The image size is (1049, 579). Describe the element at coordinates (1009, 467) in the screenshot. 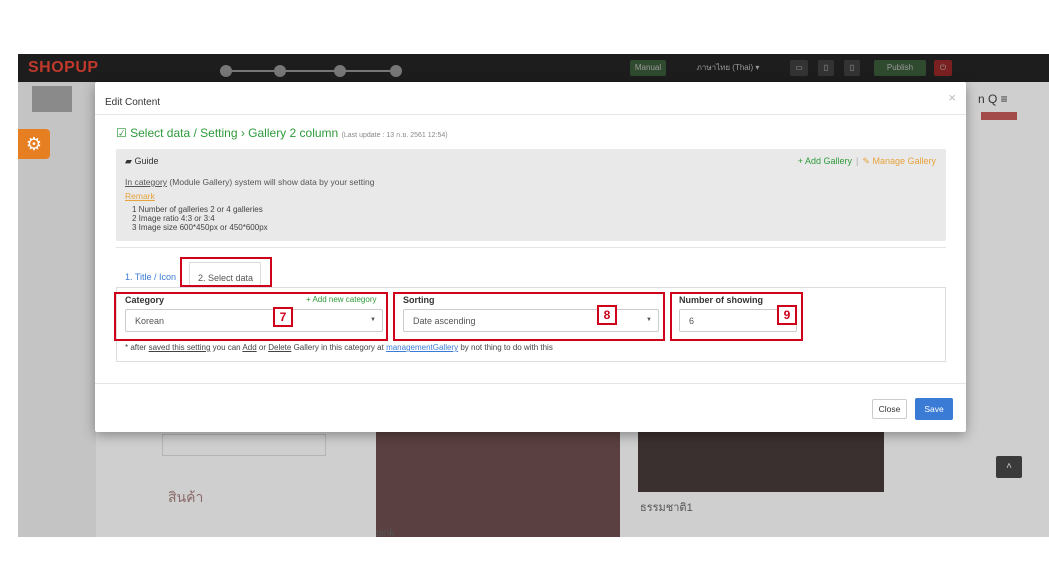

I see `scroll-top-button: ˄` at that location.